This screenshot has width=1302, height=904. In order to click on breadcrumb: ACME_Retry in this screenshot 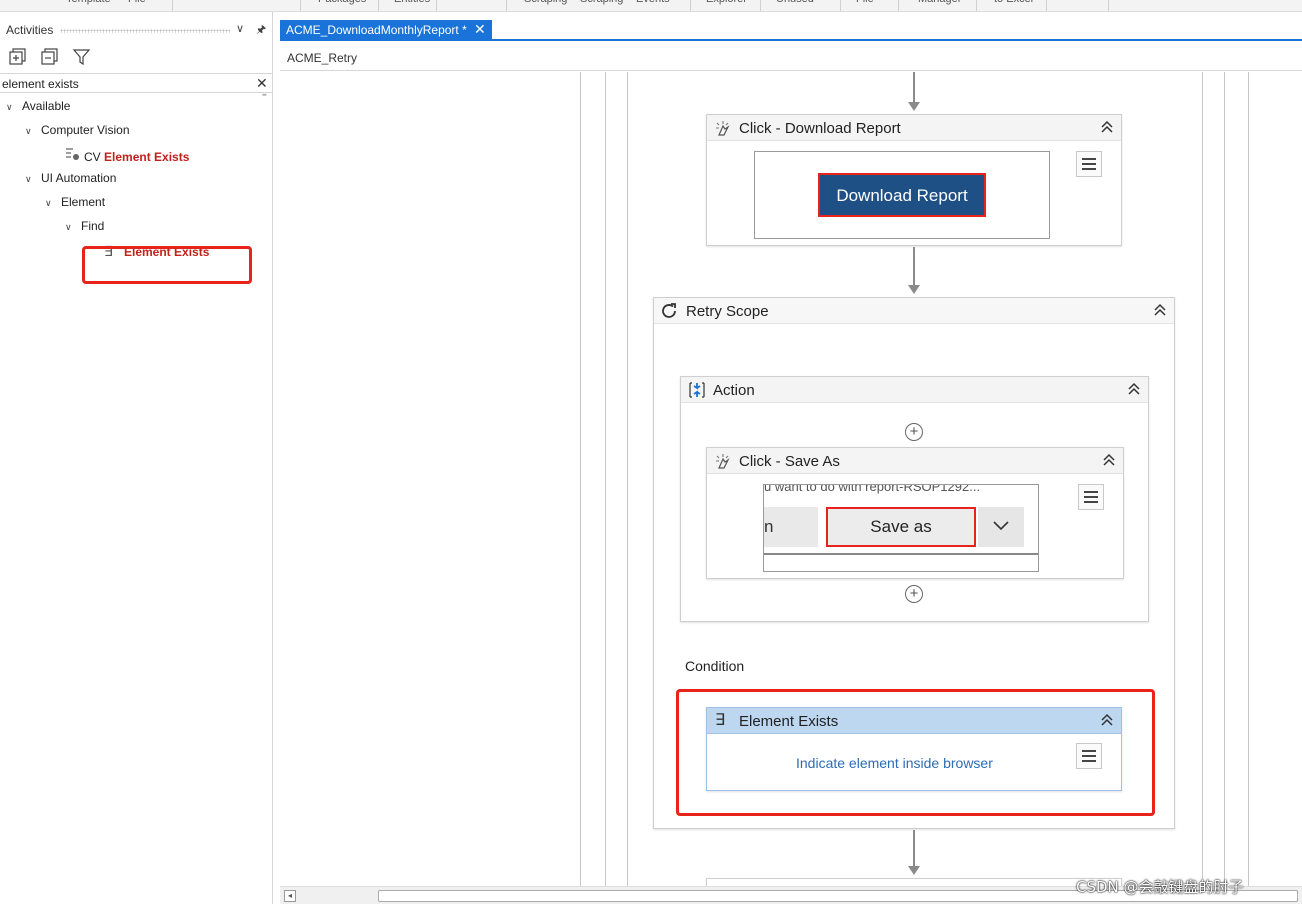, I will do `click(322, 58)`.